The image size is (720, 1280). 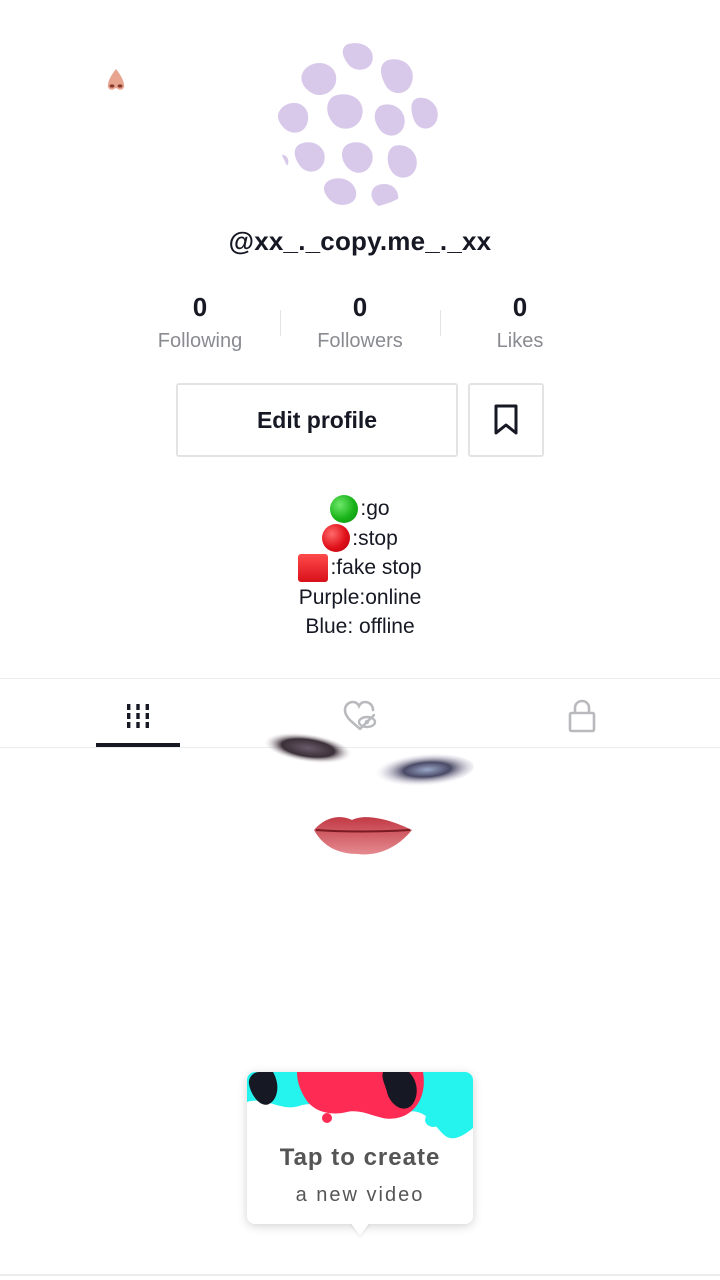 I want to click on bio-text: :stop, so click(x=375, y=538).